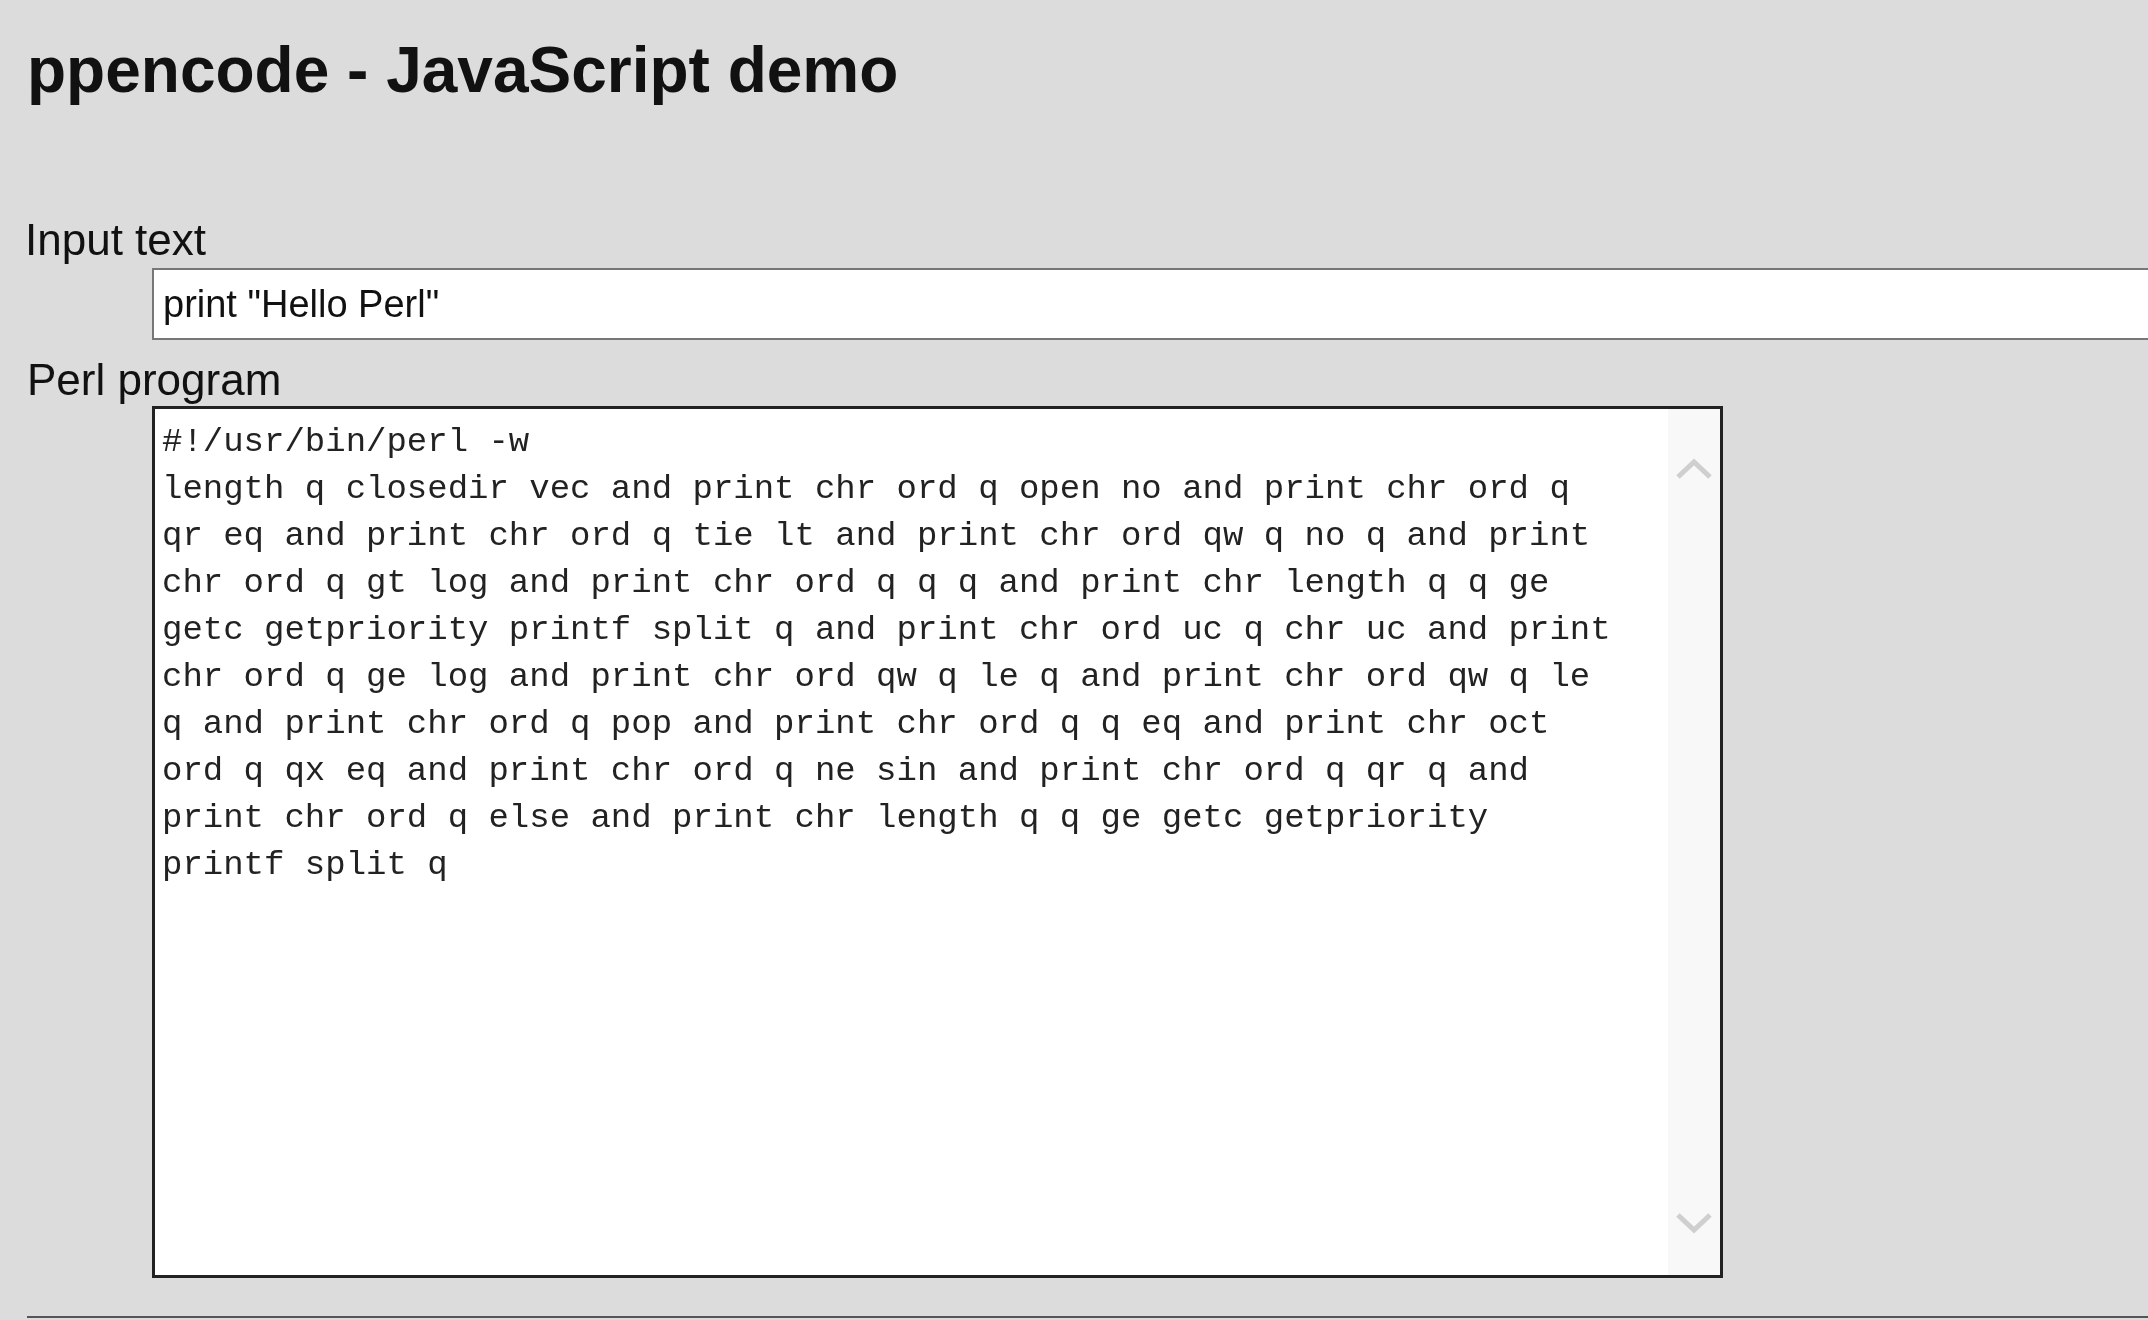 The image size is (2148, 1320). Describe the element at coordinates (1150, 304) in the screenshot. I see `input-field: print "Hello Perl"` at that location.